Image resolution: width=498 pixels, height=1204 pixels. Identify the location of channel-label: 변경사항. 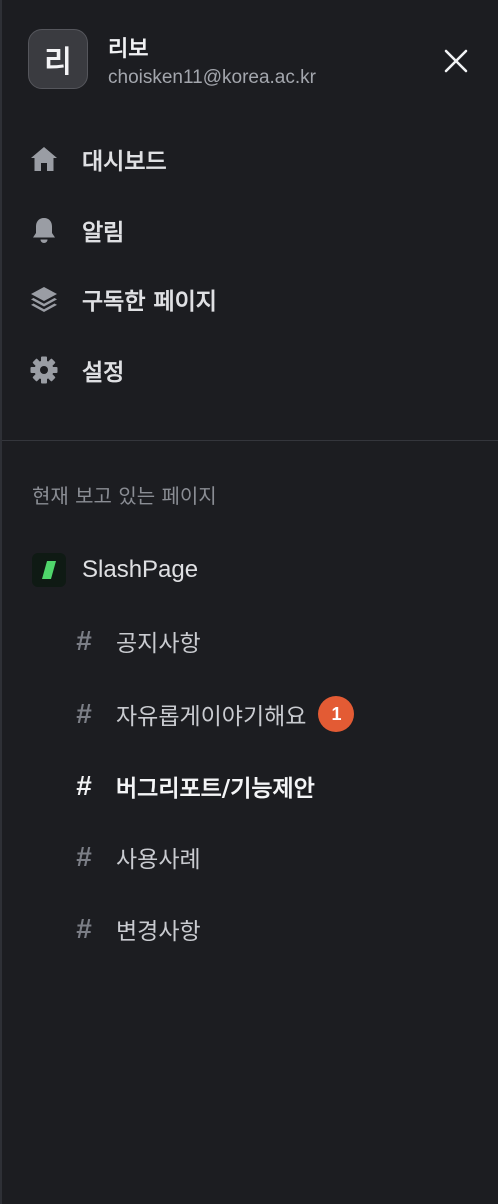
(158, 932).